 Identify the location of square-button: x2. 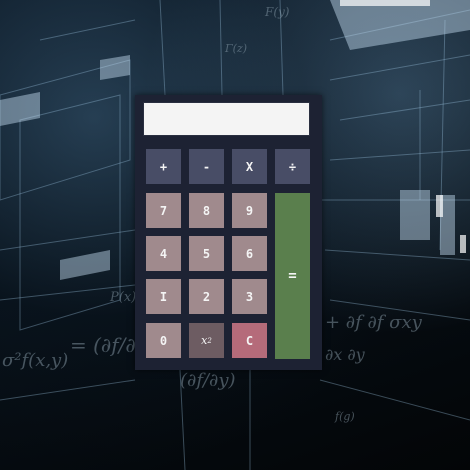
(206, 340).